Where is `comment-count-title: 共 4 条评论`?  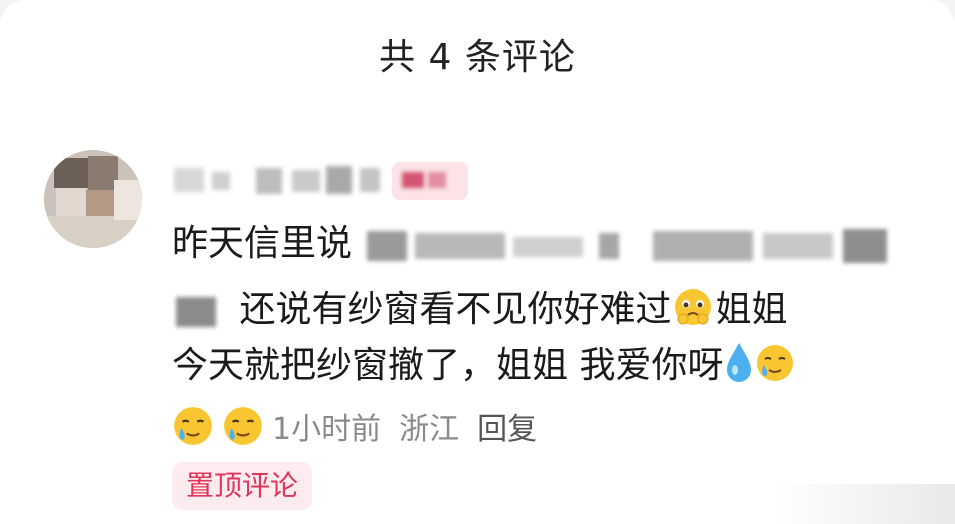
comment-count-title: 共 4 条评论 is located at coordinates (477, 57).